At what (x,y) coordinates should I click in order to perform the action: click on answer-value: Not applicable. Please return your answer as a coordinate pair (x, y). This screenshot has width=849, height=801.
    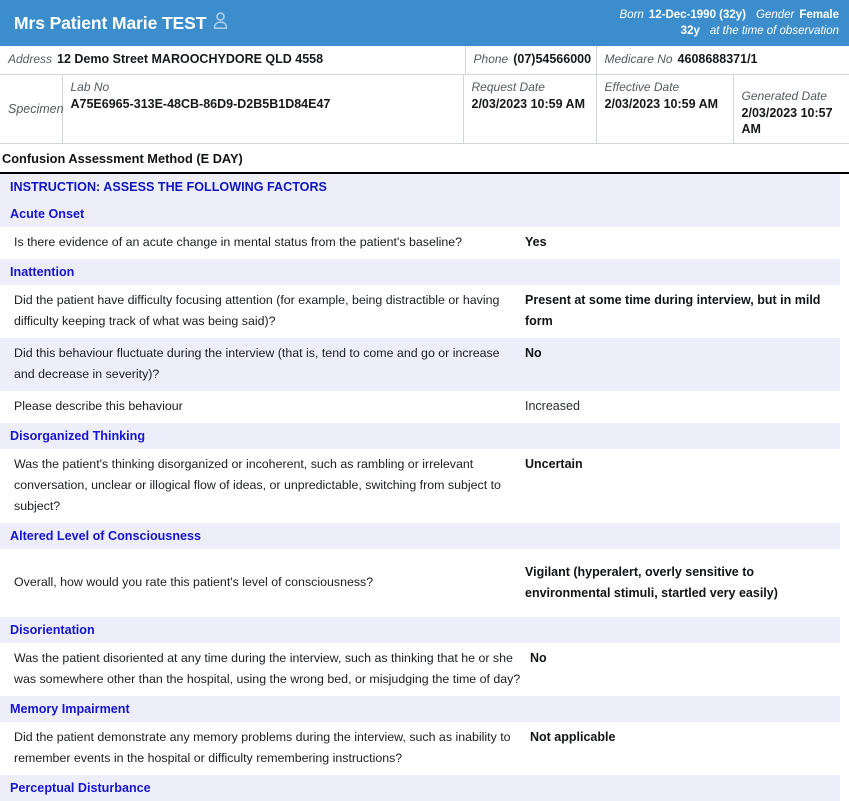
    Looking at the image, I should click on (573, 737).